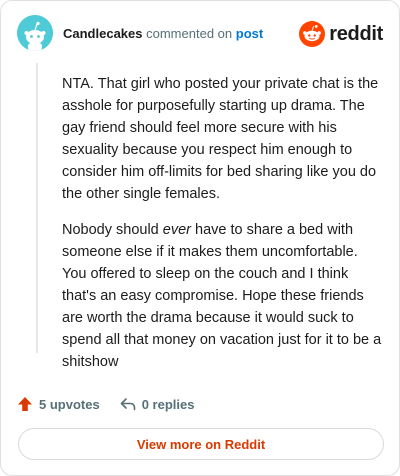 The width and height of the screenshot is (400, 476). I want to click on comment-meta: Candlecakes commented on post, so click(163, 33).